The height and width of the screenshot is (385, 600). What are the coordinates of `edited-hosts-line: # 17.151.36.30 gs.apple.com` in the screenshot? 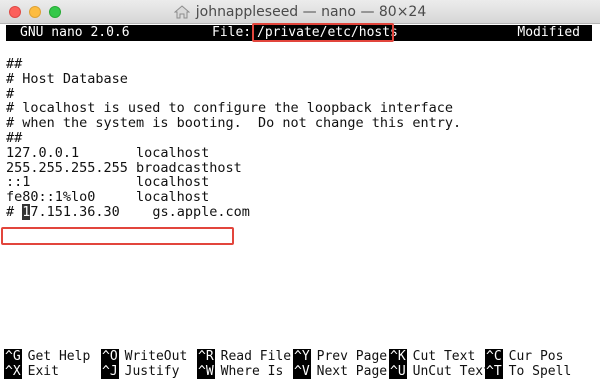 It's located at (299, 211).